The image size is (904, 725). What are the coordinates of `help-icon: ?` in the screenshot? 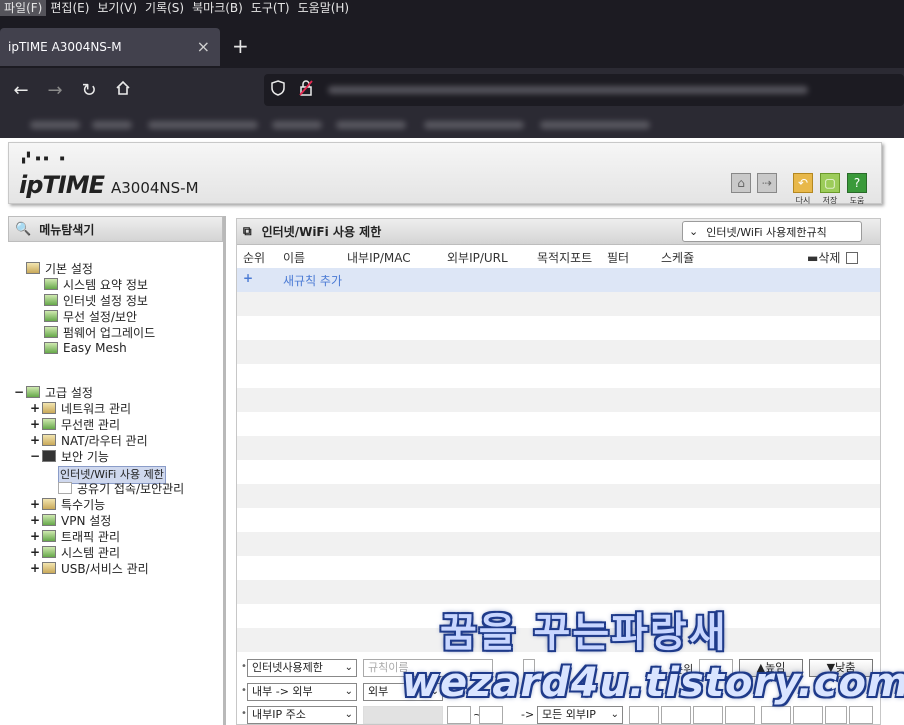 It's located at (857, 183).